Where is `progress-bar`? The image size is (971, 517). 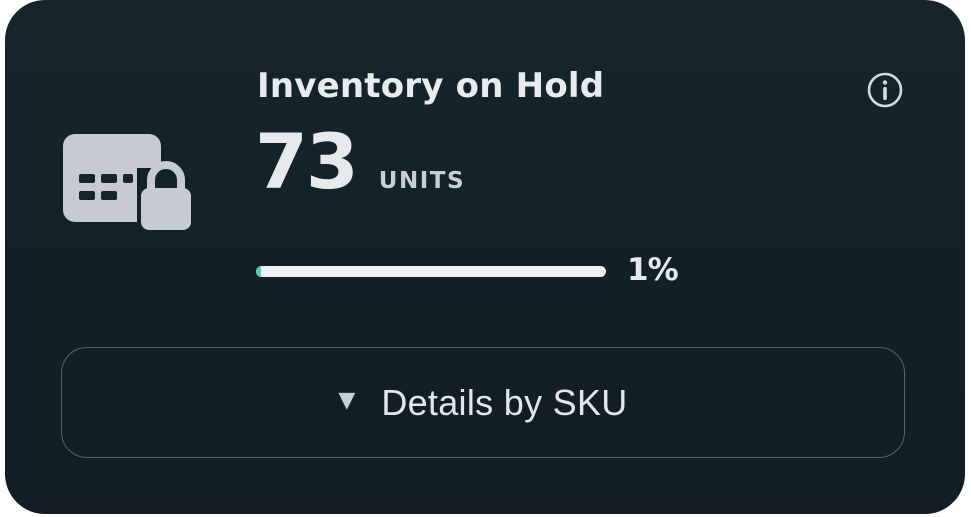 progress-bar is located at coordinates (431, 271).